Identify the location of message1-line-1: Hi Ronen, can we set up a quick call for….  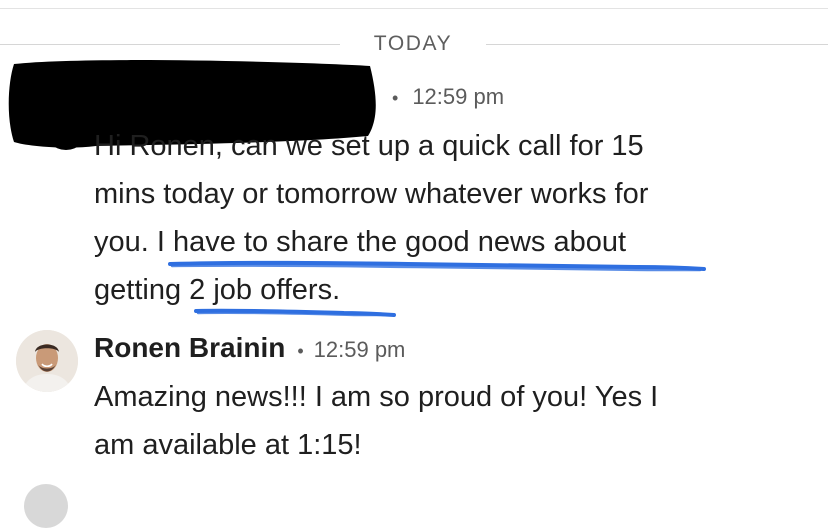
(369, 146).